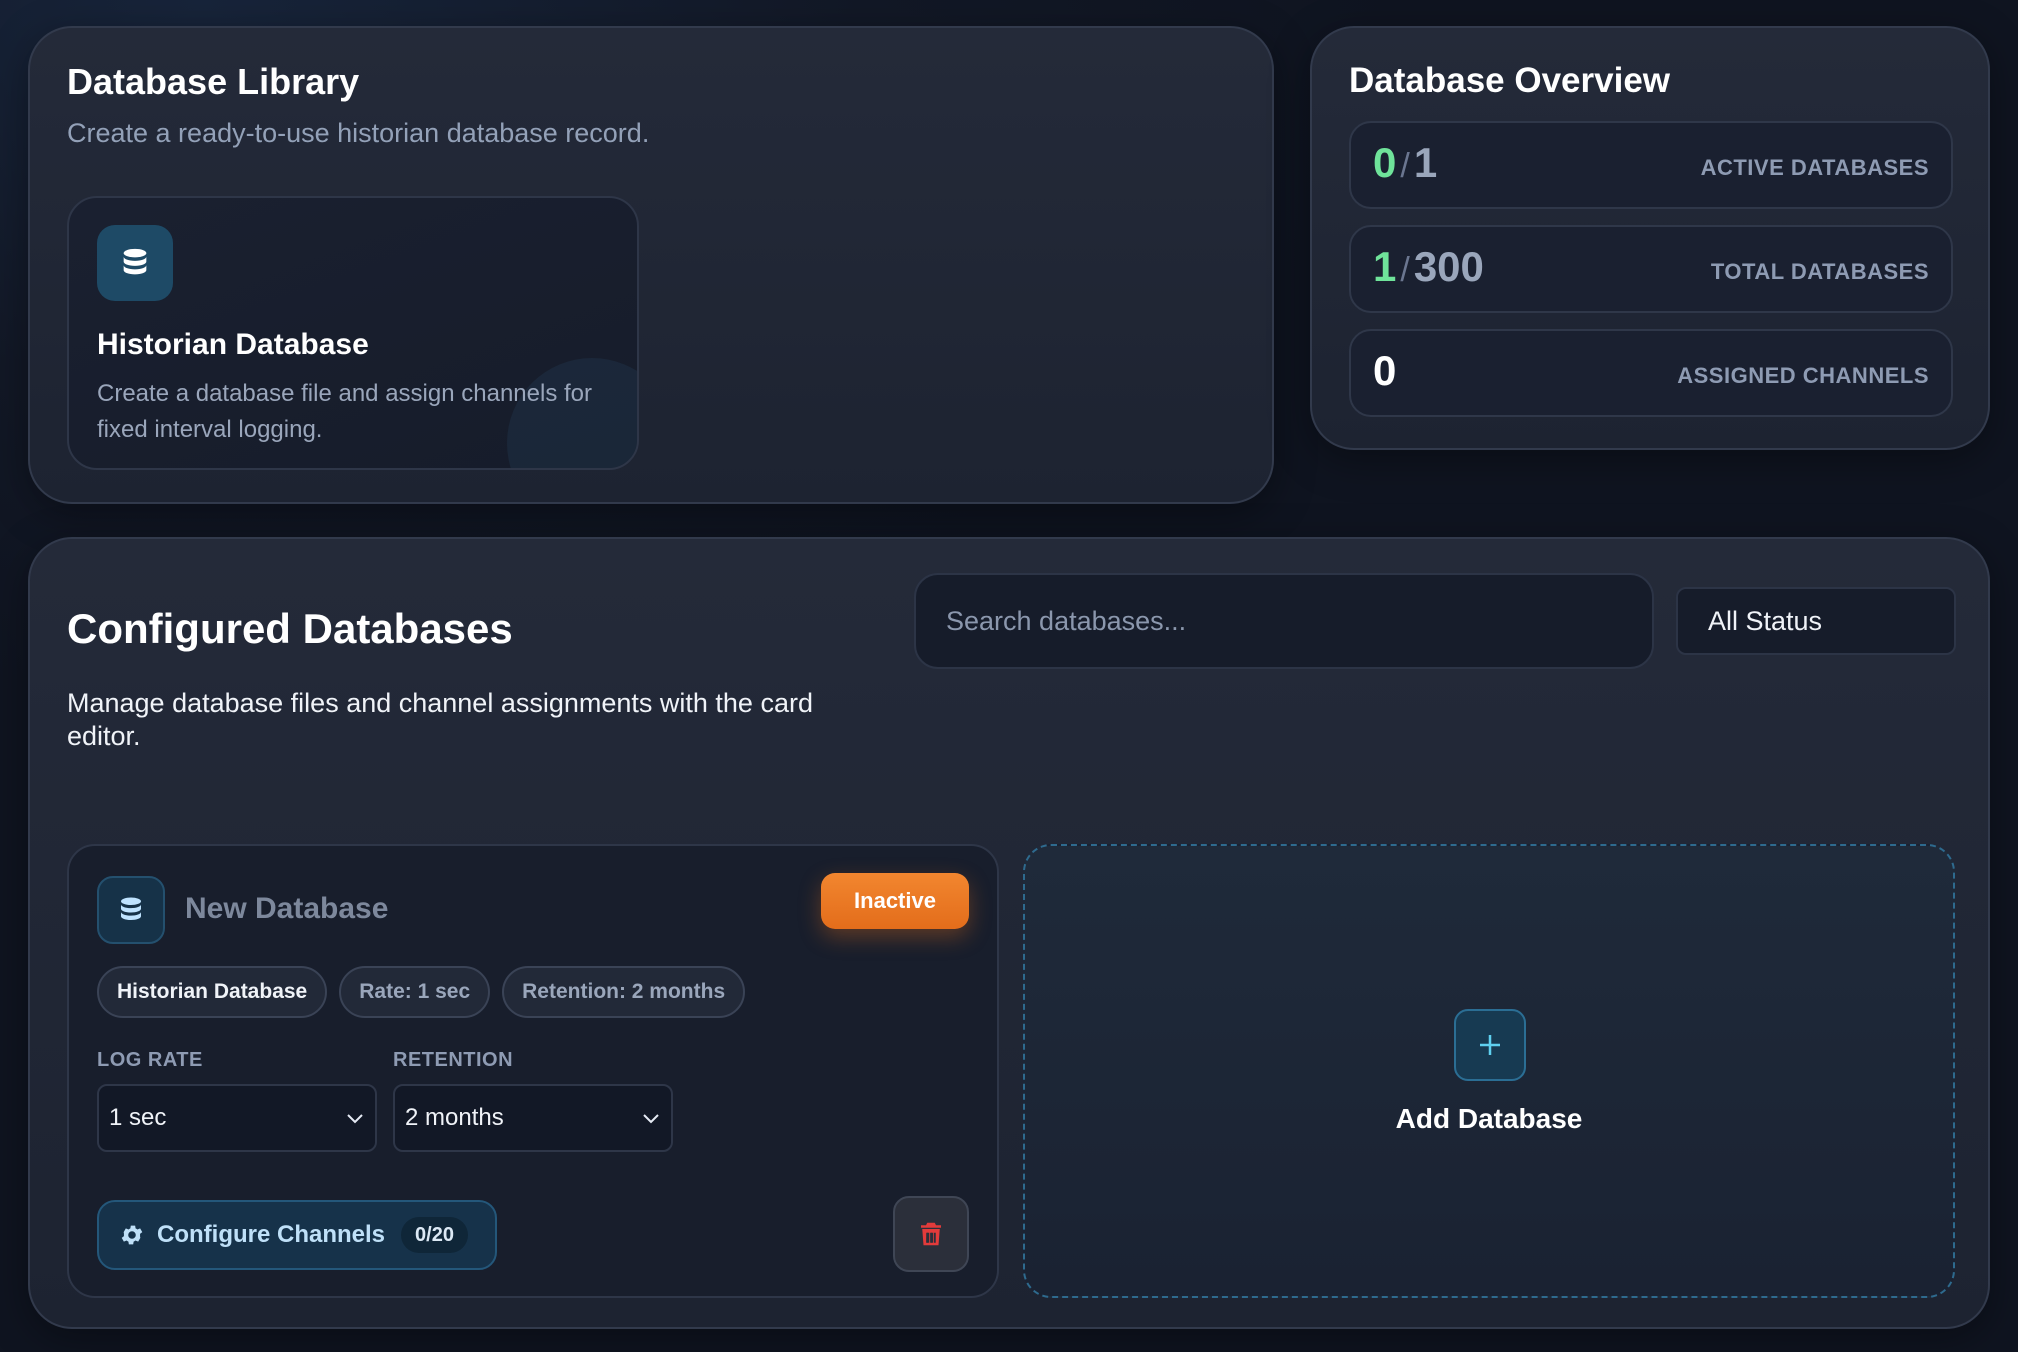 This screenshot has height=1352, width=2018. I want to click on stat-value-current: 0, so click(1385, 162).